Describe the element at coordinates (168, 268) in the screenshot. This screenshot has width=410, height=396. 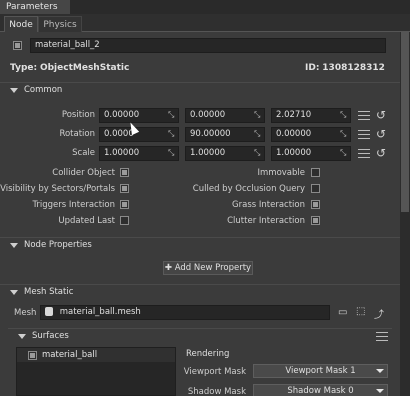
I see `add-property-icon: ✚` at that location.